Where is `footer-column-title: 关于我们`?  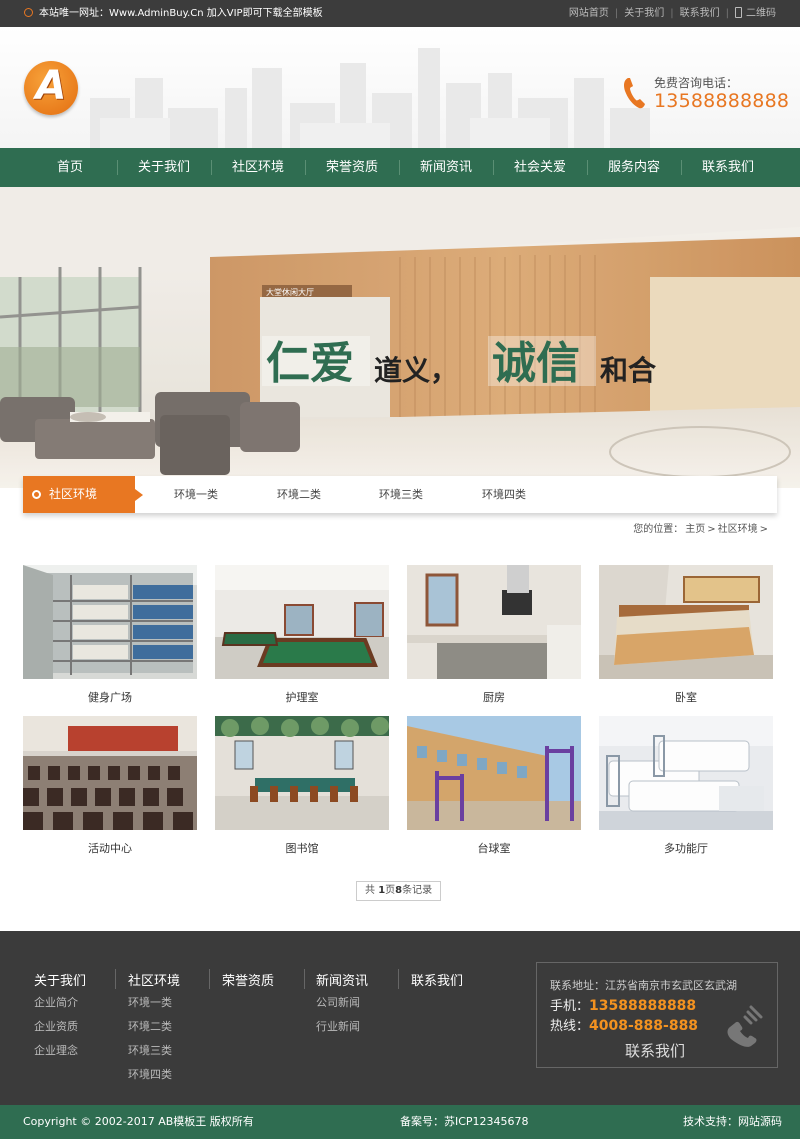
footer-column-title: 关于我们 is located at coordinates (60, 979).